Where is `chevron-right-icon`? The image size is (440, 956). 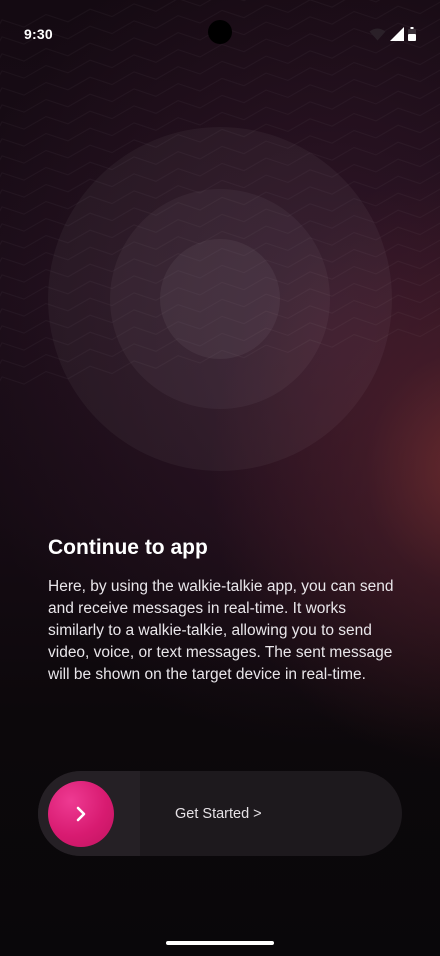
chevron-right-icon is located at coordinates (81, 814).